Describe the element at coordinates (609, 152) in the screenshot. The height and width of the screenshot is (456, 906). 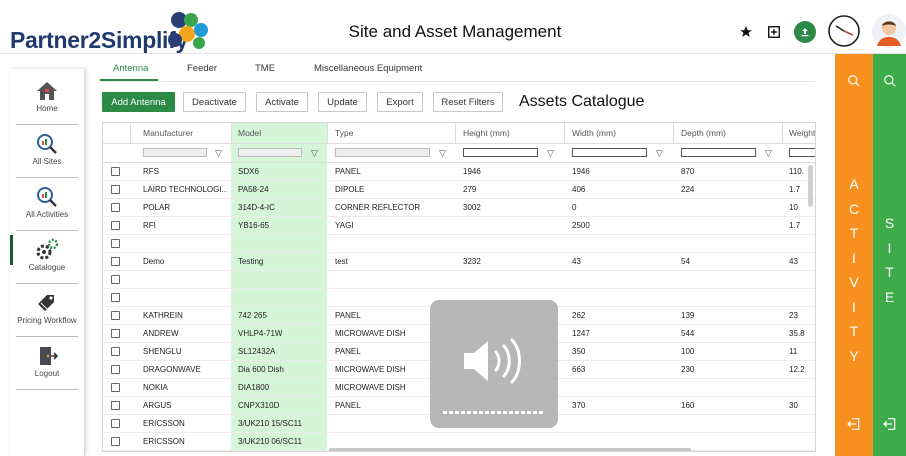
I see `filter-input-width` at that location.